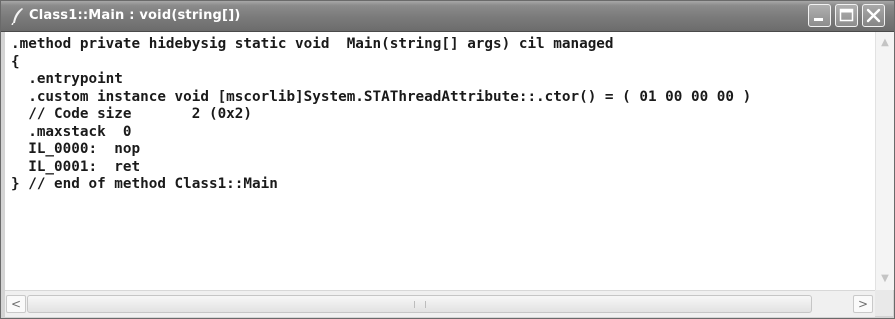 Image resolution: width=895 pixels, height=319 pixels. I want to click on arrow-right-icon: >, so click(863, 304).